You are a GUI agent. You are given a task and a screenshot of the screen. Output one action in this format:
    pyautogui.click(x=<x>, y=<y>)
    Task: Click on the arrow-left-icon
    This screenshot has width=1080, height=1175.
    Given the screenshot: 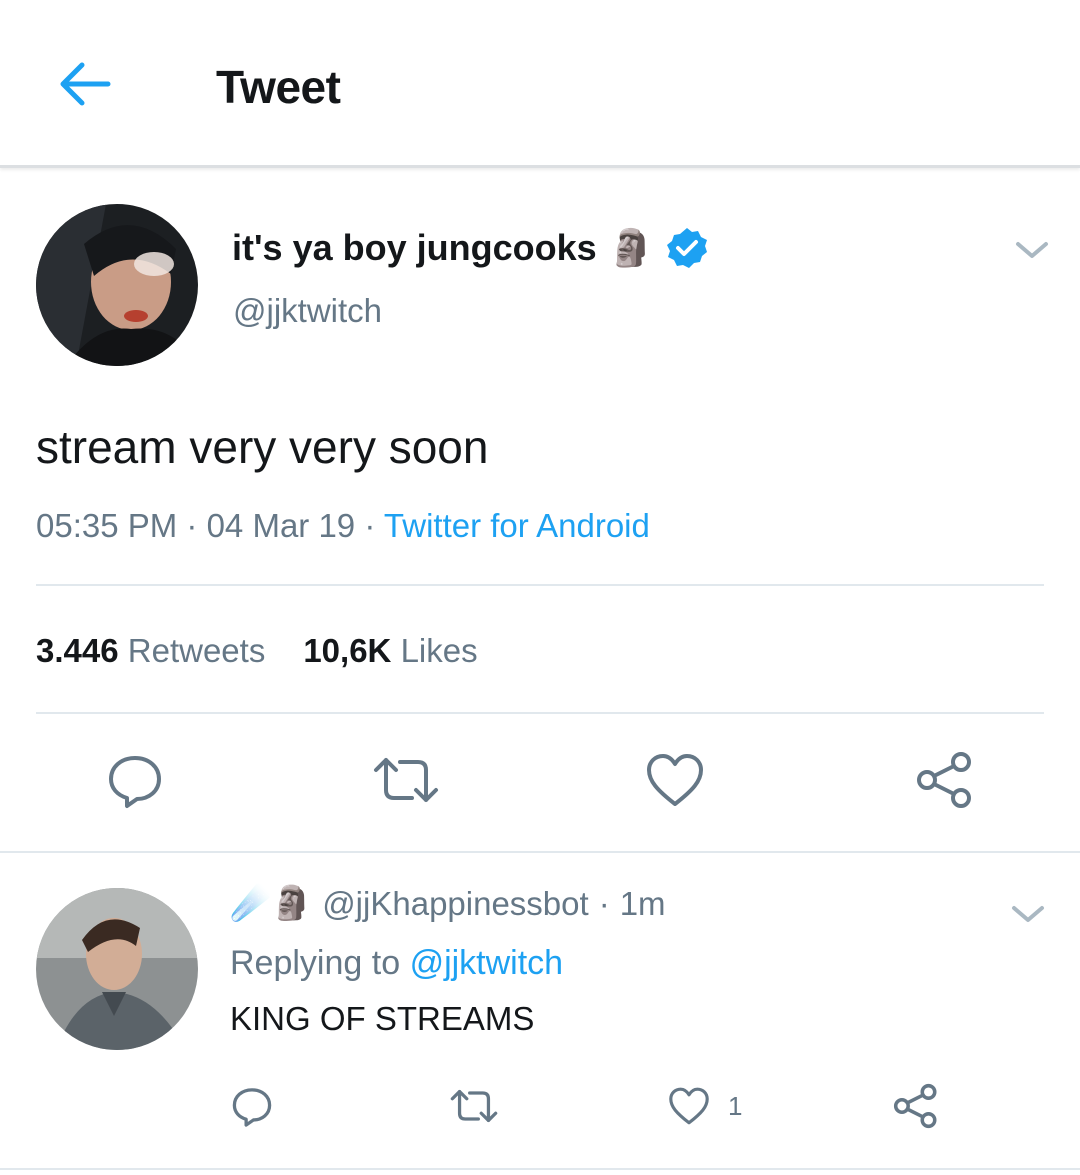 What is the action you would take?
    pyautogui.click(x=85, y=84)
    